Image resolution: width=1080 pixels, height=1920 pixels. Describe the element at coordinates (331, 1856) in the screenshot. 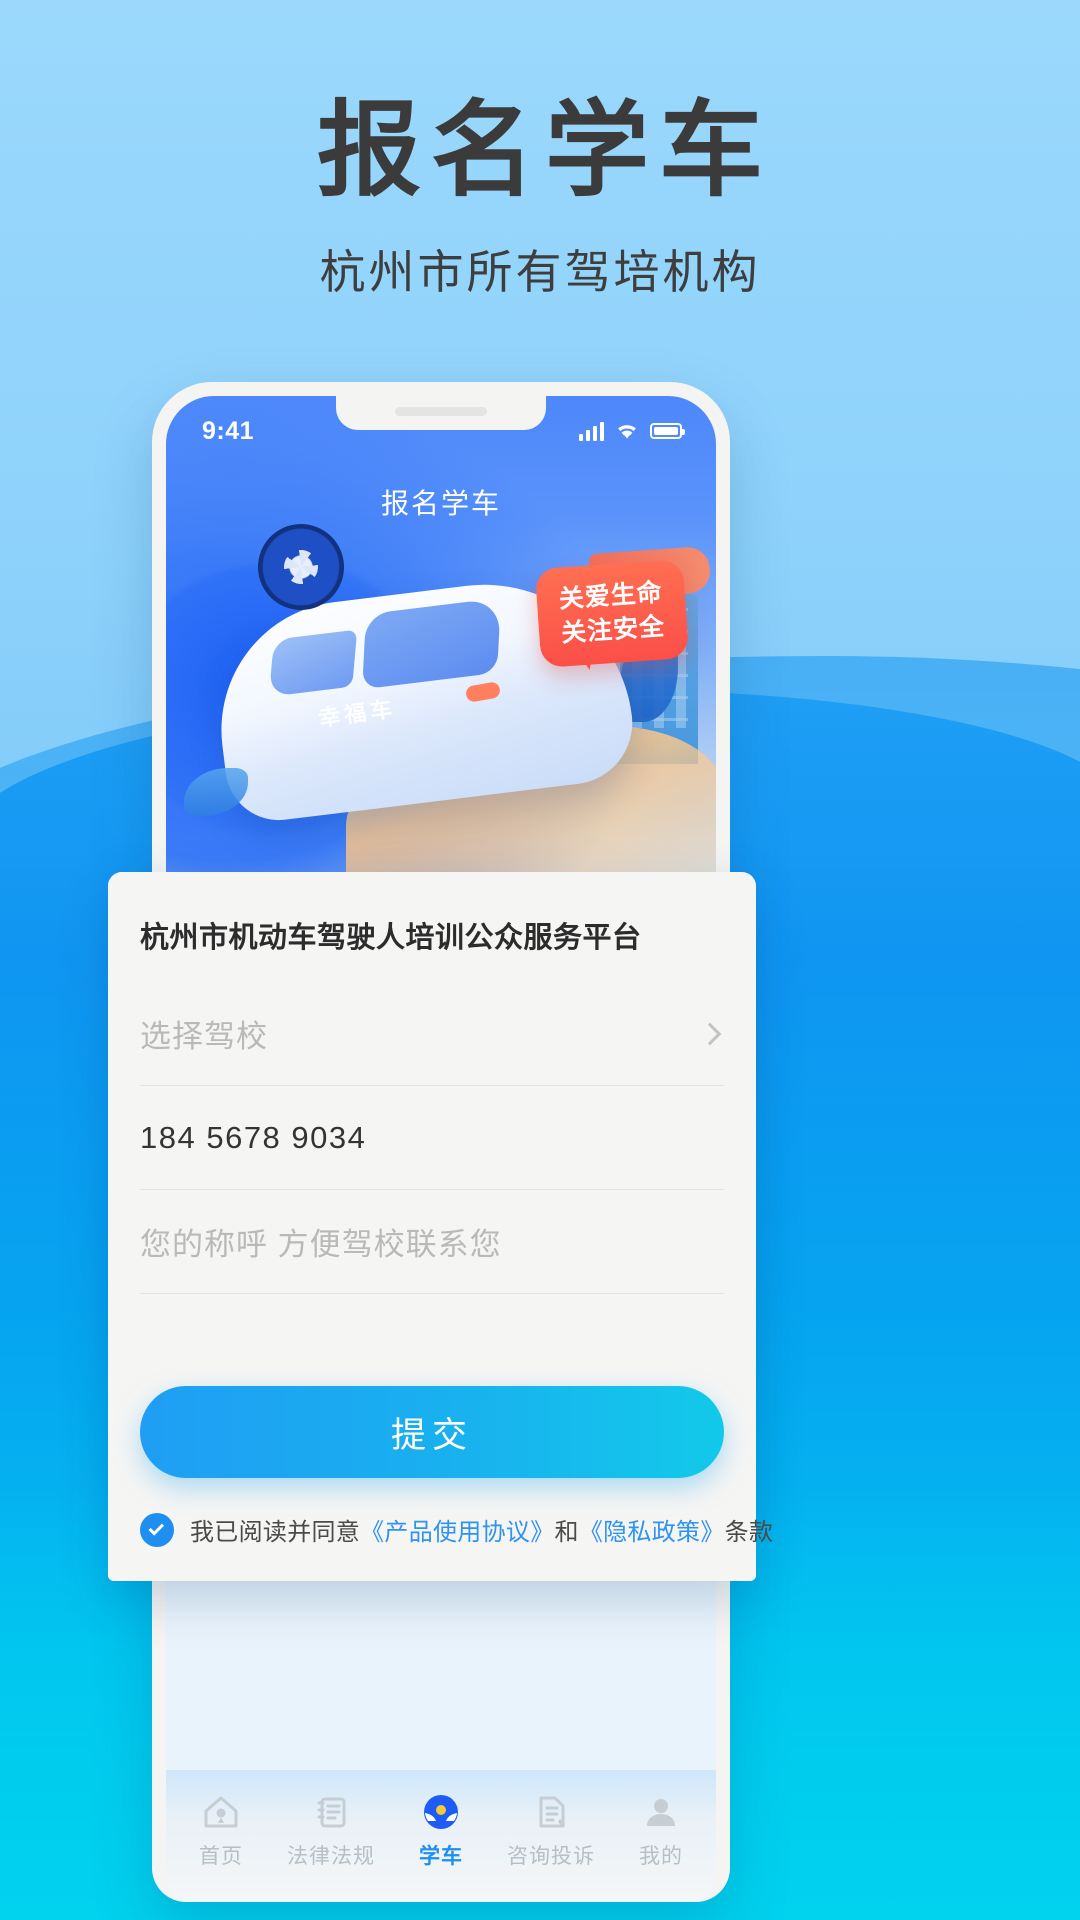

I see `tab-laws-label: 法律法规` at that location.